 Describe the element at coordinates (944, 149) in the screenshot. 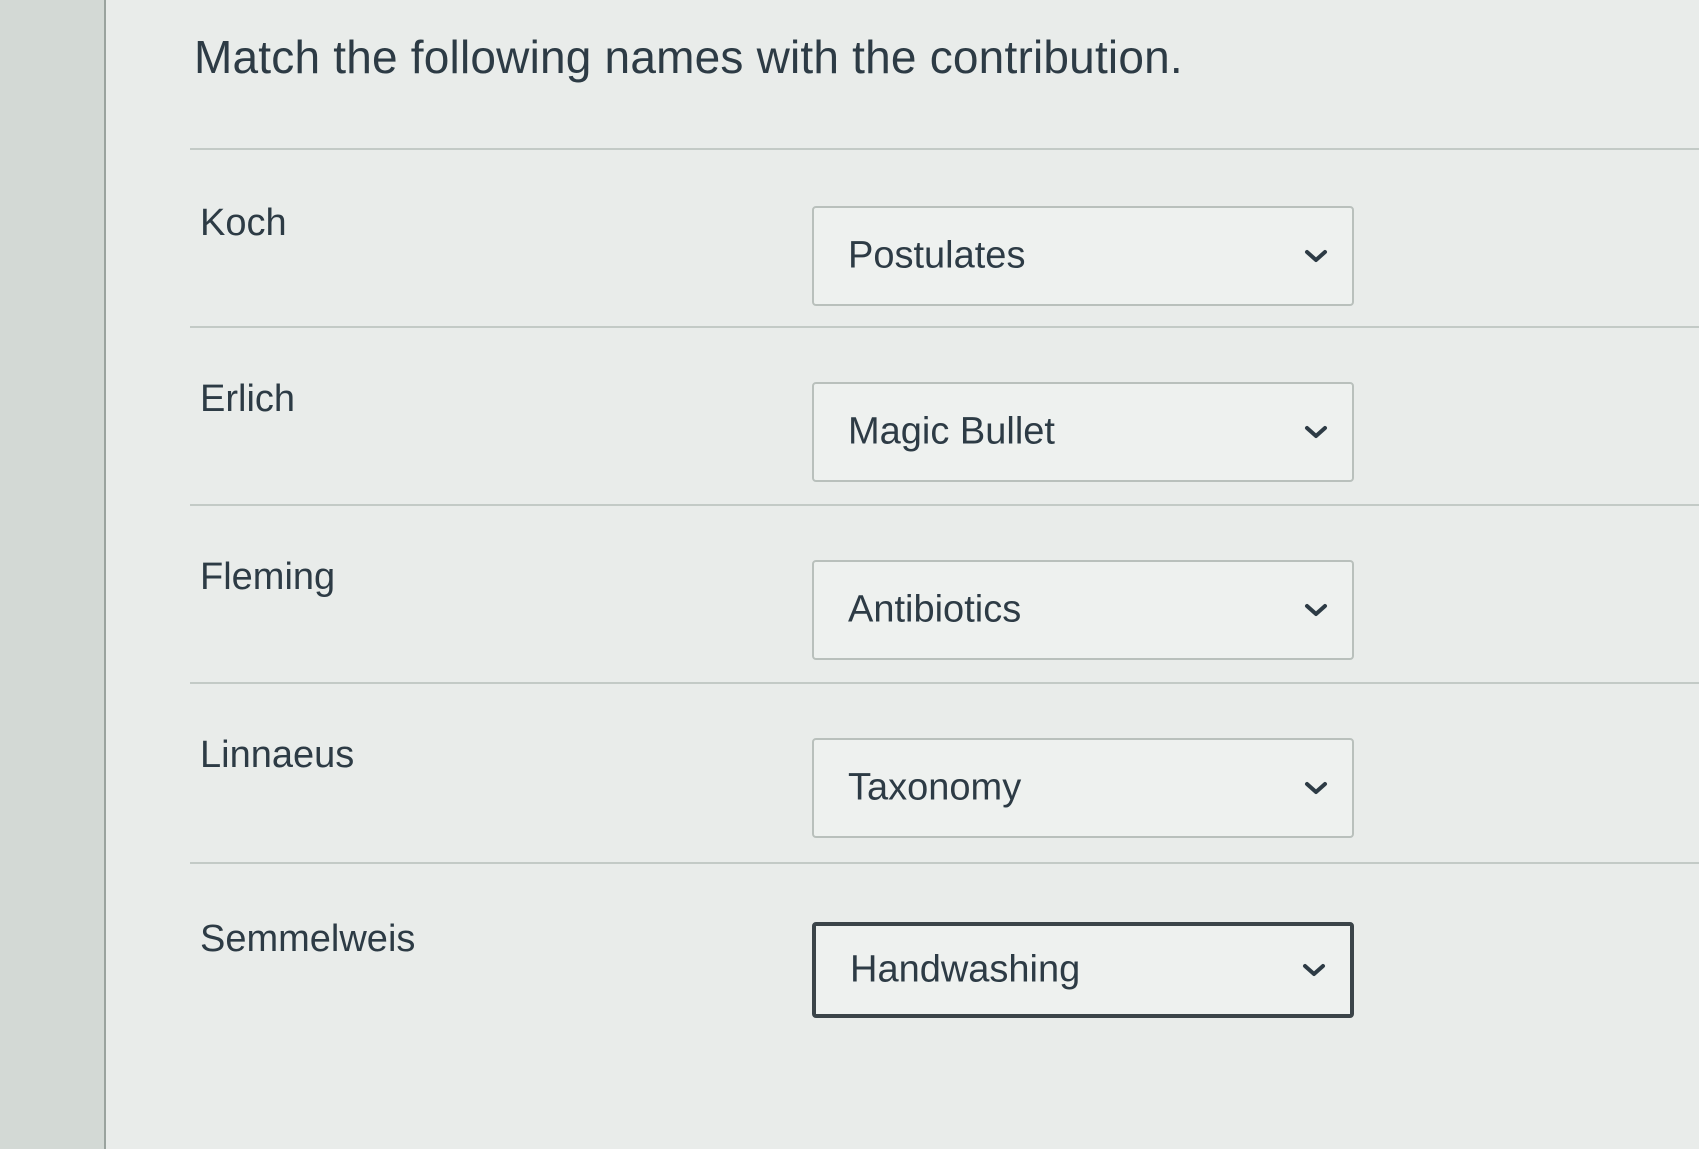

I see `question-divider` at that location.